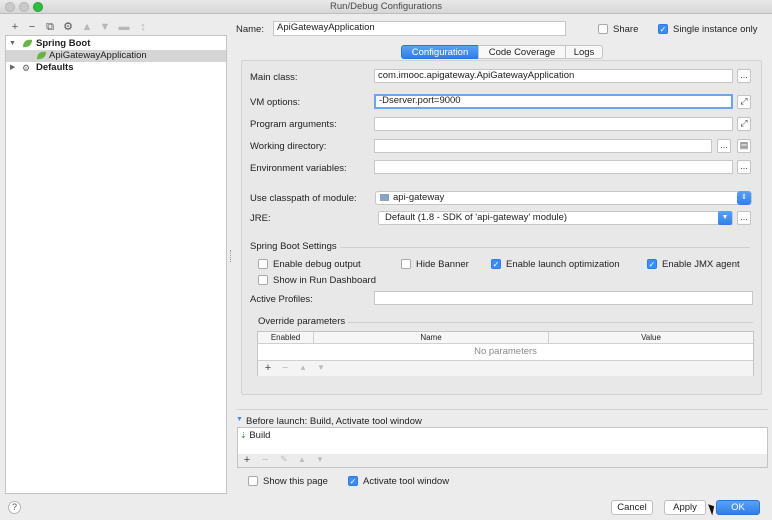 The height and width of the screenshot is (520, 772). What do you see at coordinates (502, 441) in the screenshot?
I see `before-launch-list: ⇣ Build` at bounding box center [502, 441].